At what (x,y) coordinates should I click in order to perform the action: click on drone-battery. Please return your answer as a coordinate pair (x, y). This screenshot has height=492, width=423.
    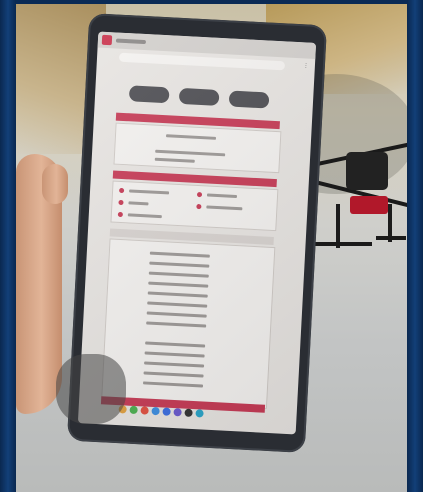
    Looking at the image, I should click on (369, 205).